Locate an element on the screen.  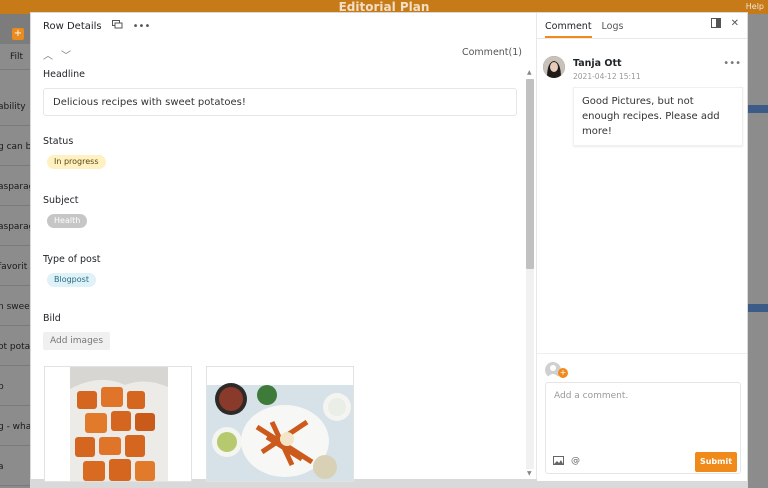
headline-label: Headline is located at coordinates (64, 74).